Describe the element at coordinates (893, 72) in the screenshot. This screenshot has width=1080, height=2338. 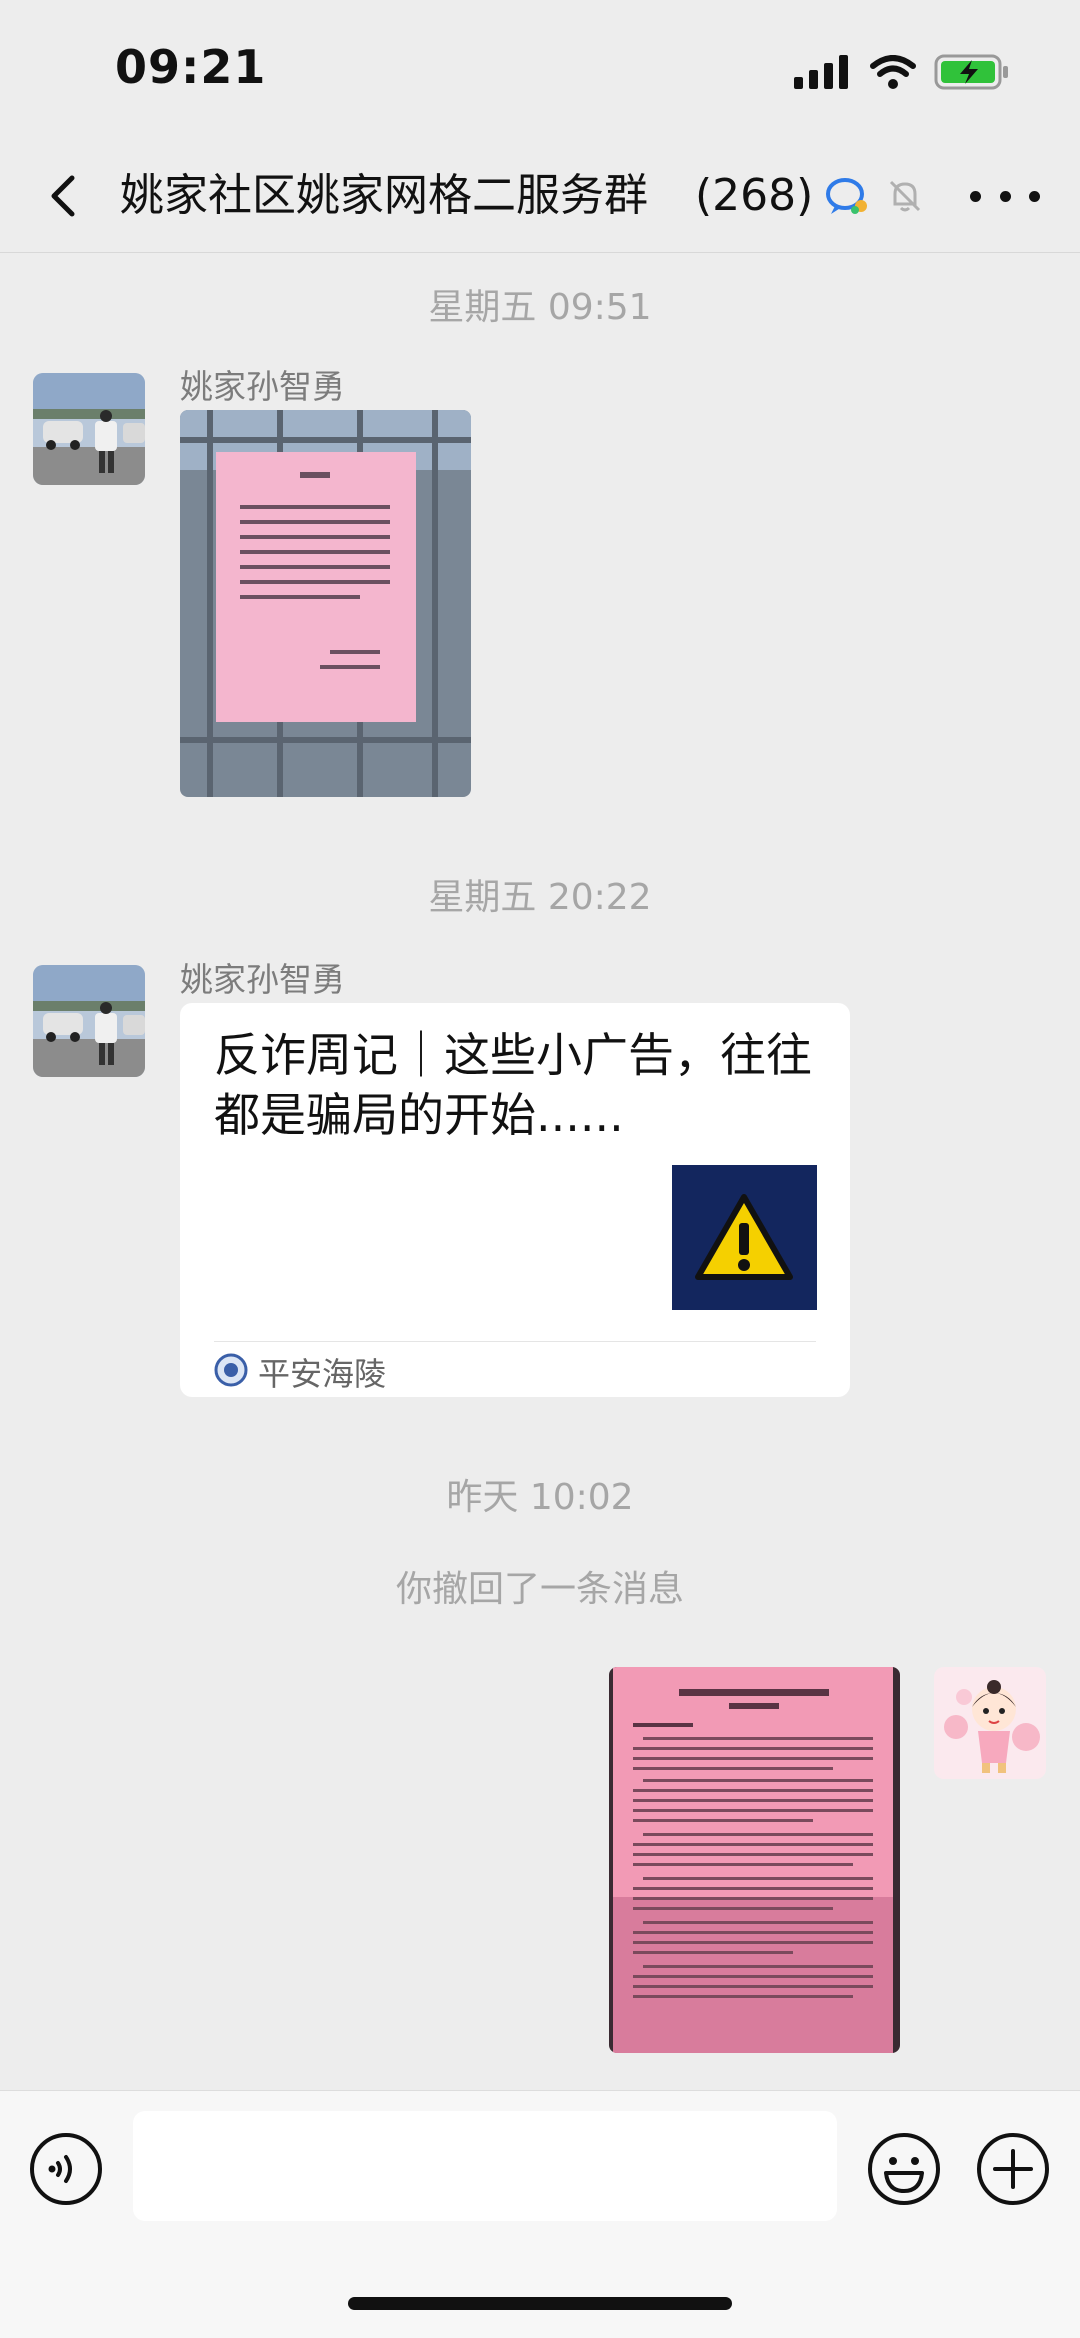
I see `wifi-icon` at that location.